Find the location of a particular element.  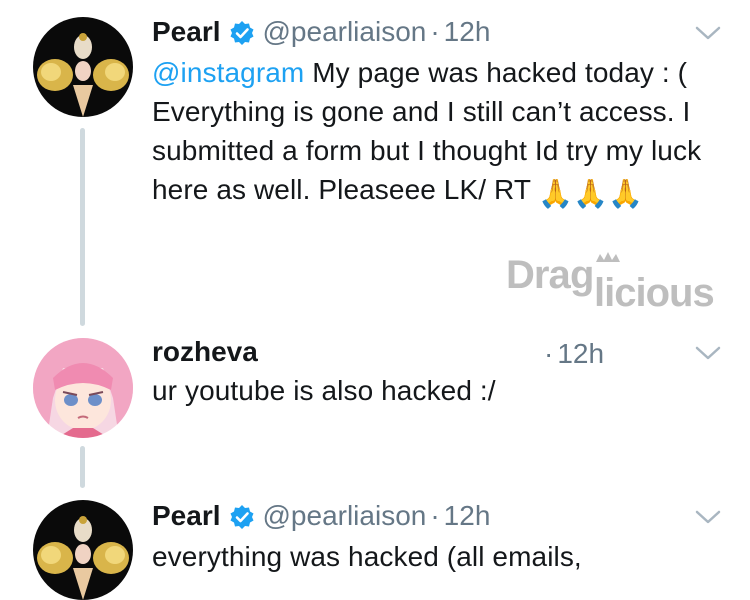

watermark-logo: Dra g licious is located at coordinates (617, 283).